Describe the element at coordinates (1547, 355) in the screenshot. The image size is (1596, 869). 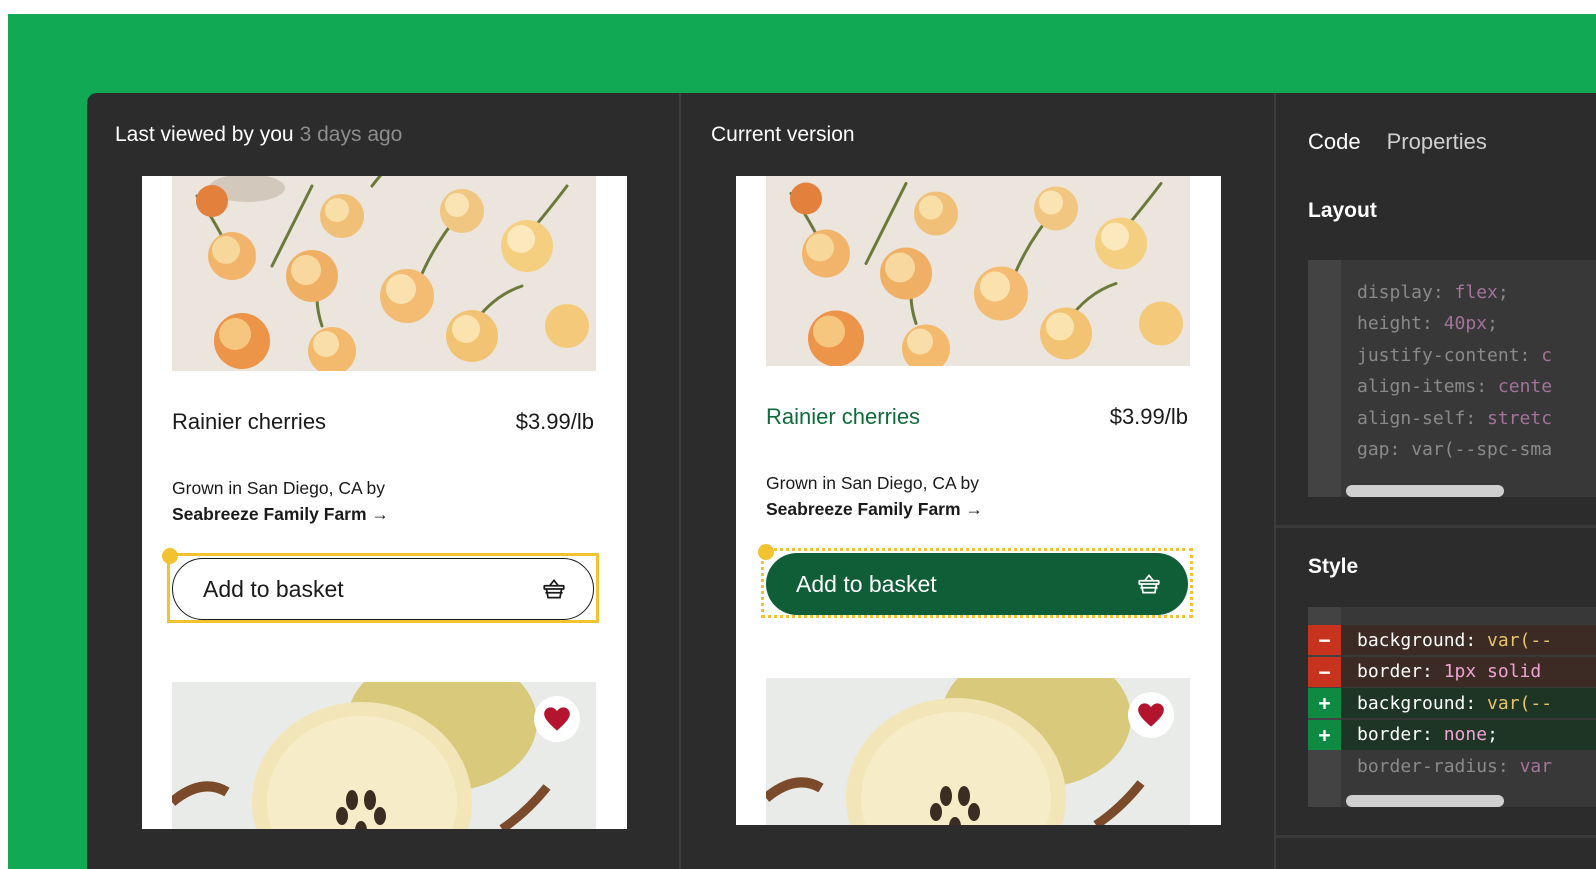
I see `css-value: c` at that location.